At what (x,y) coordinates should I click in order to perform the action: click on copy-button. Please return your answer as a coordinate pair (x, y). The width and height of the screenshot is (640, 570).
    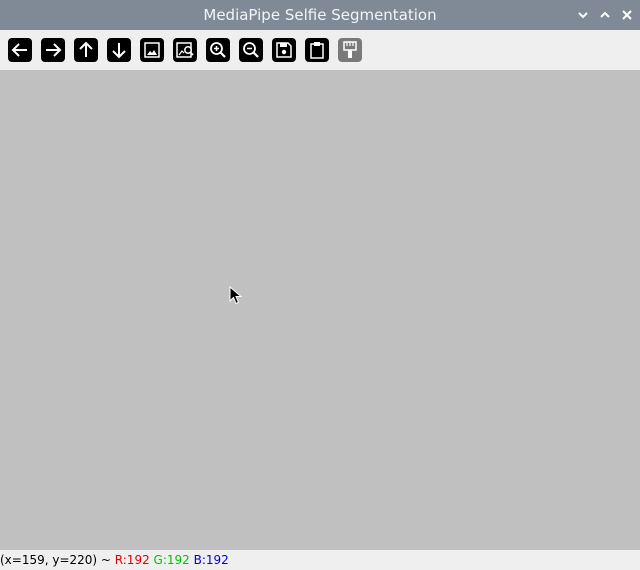
    Looking at the image, I should click on (317, 50).